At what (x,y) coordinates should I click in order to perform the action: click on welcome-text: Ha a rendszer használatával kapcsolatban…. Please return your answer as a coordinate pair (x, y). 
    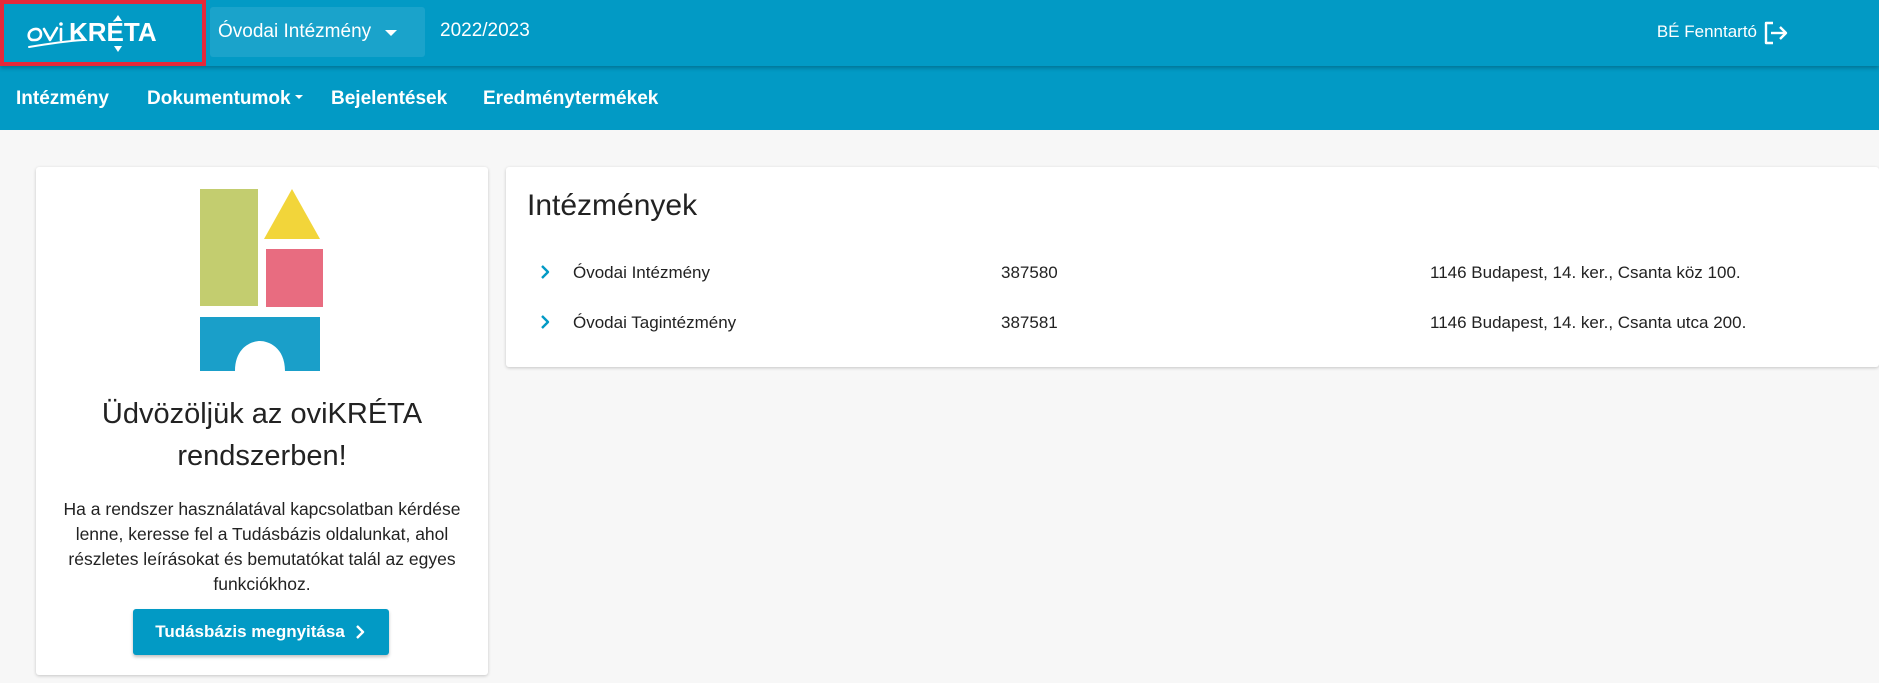
    Looking at the image, I should click on (262, 546).